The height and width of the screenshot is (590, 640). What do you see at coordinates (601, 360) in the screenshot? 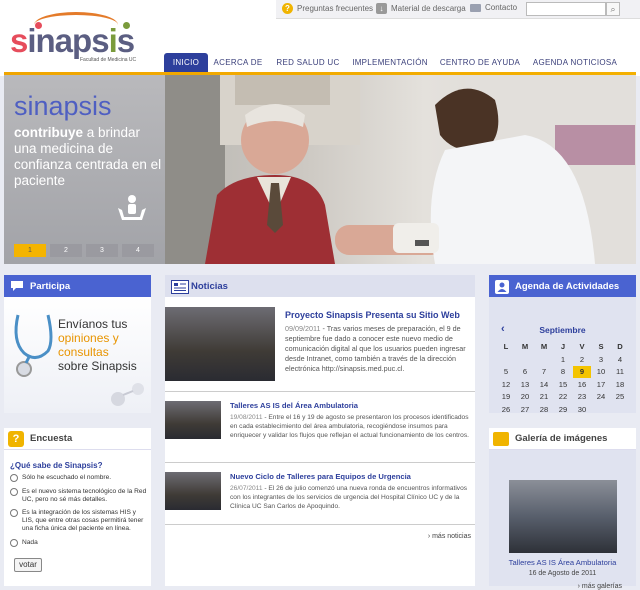
I see `calendar-day: 3` at bounding box center [601, 360].